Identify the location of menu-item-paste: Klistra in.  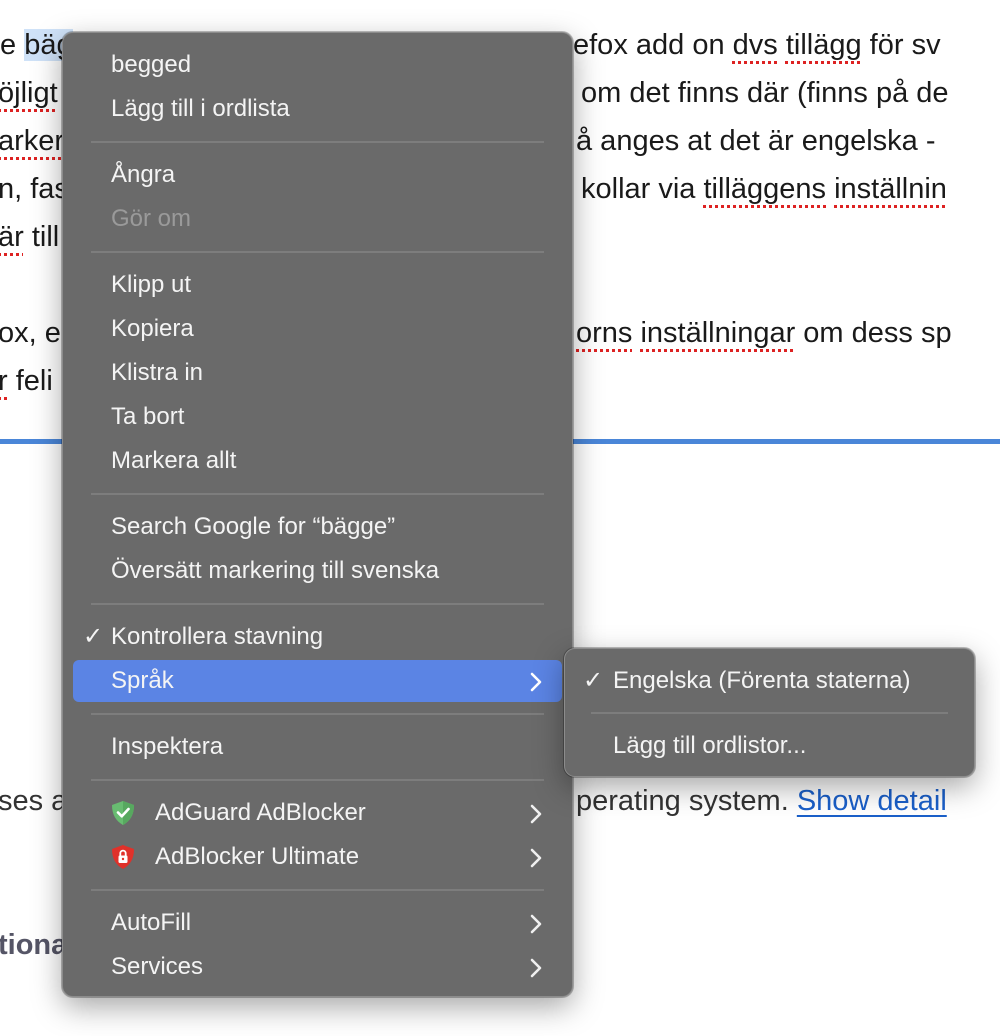
(317, 373).